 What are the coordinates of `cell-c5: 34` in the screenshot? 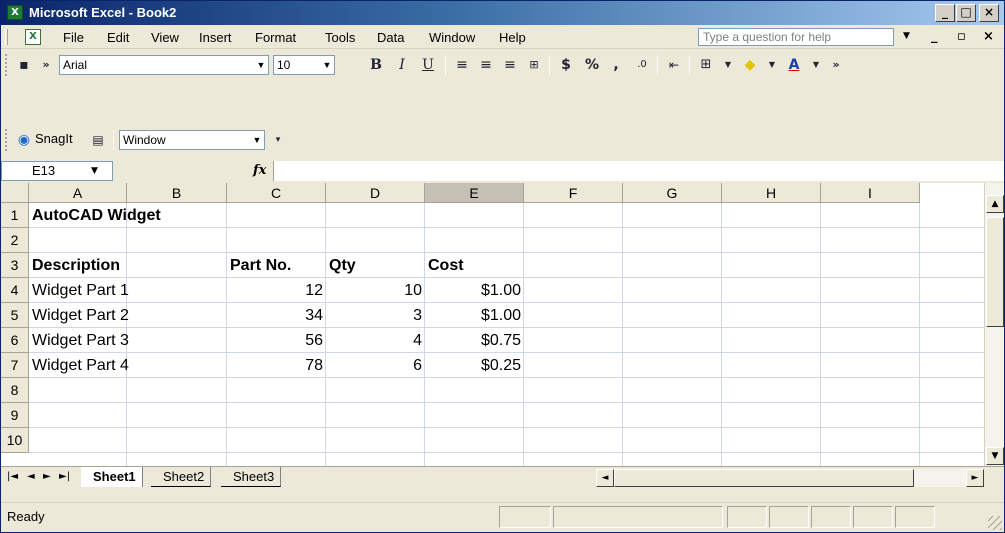 It's located at (276, 315).